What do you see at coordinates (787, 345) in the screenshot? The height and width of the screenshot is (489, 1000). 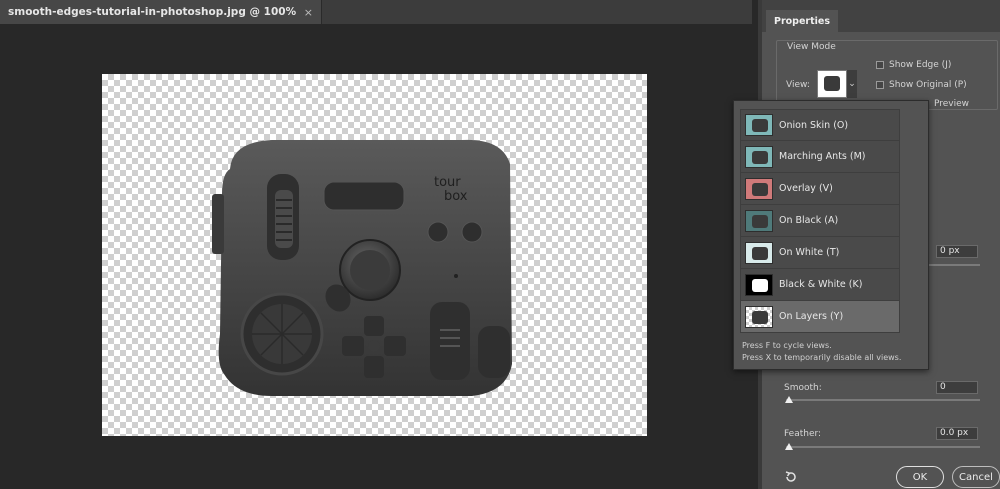 I see `popup-note-cycle: Press F to cycle views.` at bounding box center [787, 345].